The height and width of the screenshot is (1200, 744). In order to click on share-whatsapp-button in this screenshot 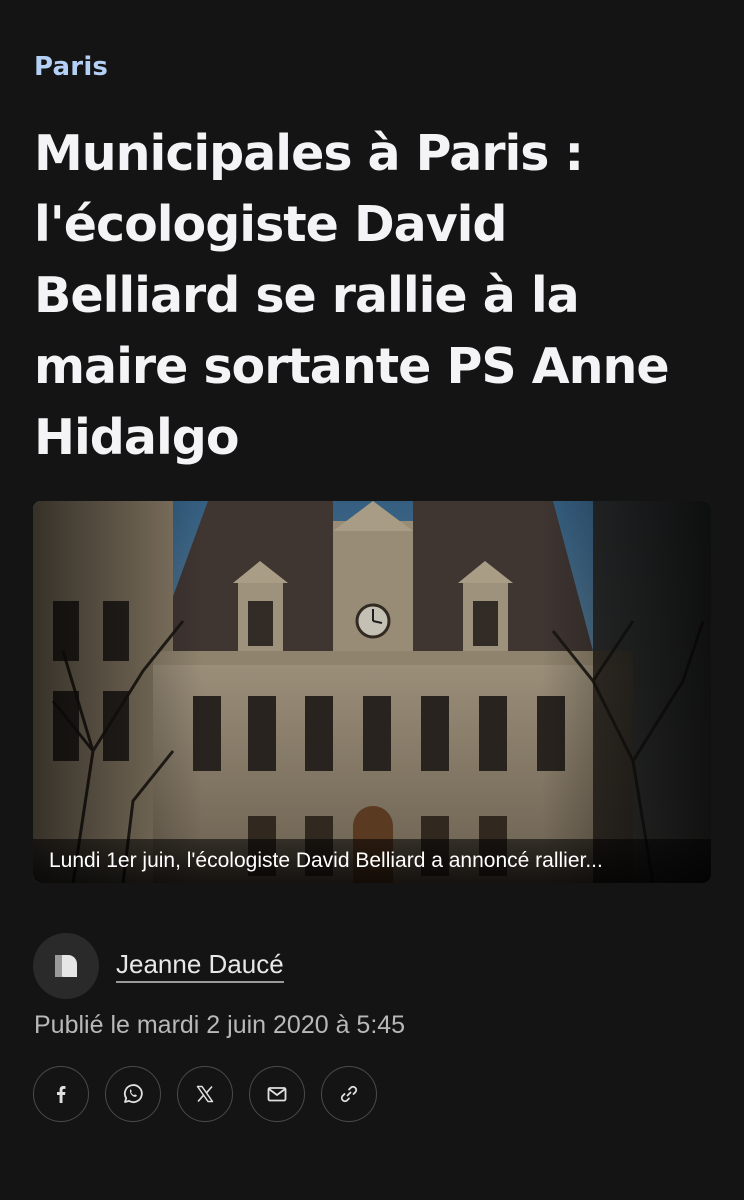, I will do `click(133, 1094)`.